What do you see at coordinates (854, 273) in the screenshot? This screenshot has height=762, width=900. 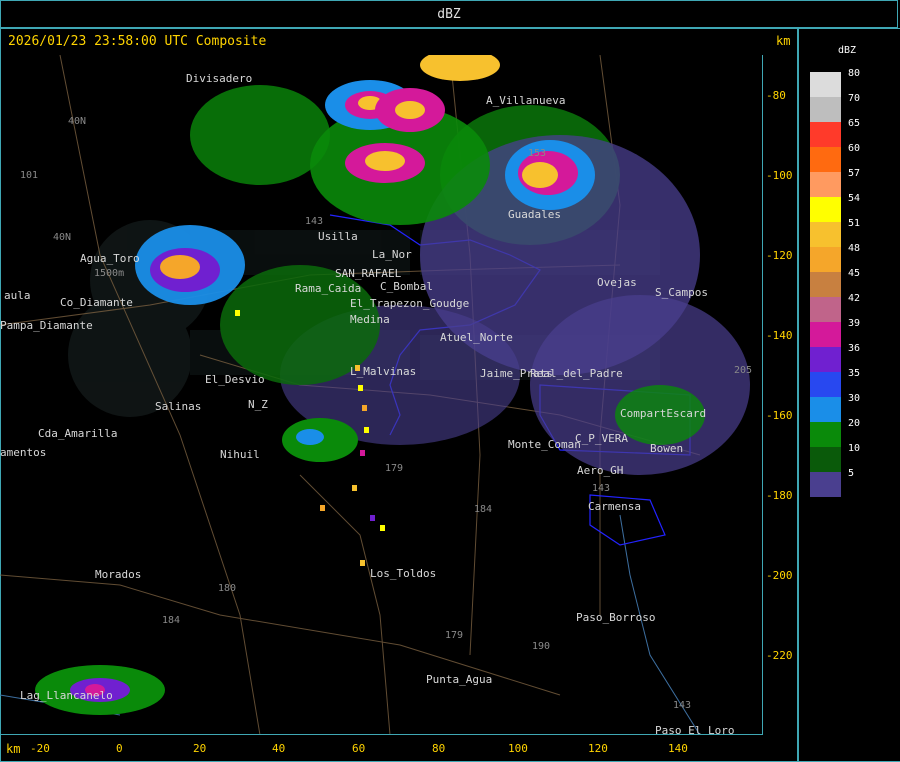 I see `legend-label: 45` at bounding box center [854, 273].